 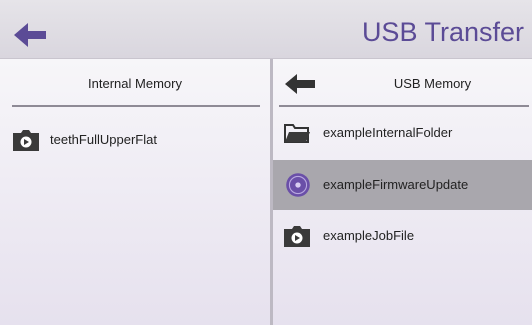 I want to click on usb-back-button, so click(x=301, y=84).